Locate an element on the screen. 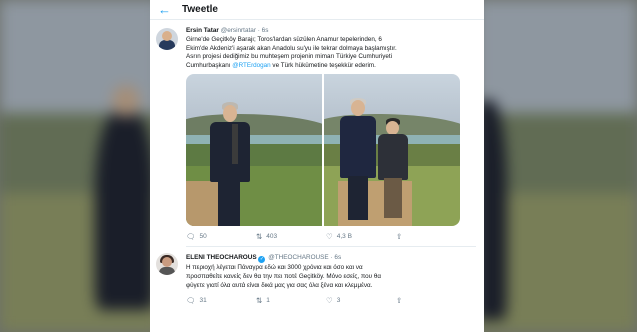 Image resolution: width=637 pixels, height=332 pixels. retweet-button: ⇅ 1 is located at coordinates (291, 300).